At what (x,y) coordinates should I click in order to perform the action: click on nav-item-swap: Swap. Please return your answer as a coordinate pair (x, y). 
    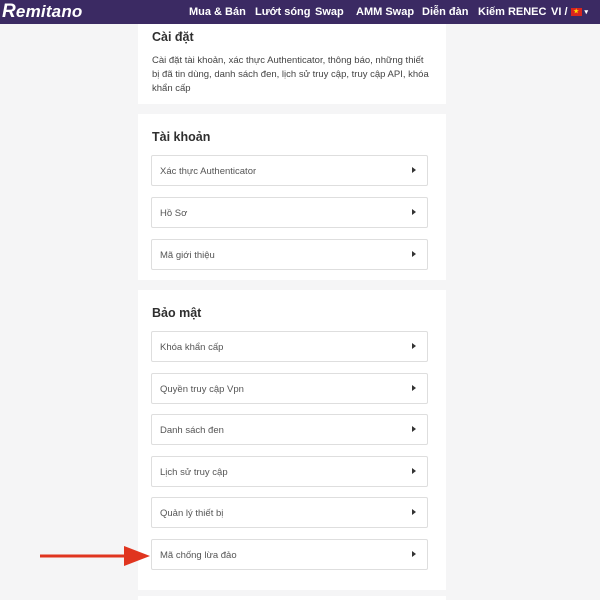
    Looking at the image, I should click on (329, 12).